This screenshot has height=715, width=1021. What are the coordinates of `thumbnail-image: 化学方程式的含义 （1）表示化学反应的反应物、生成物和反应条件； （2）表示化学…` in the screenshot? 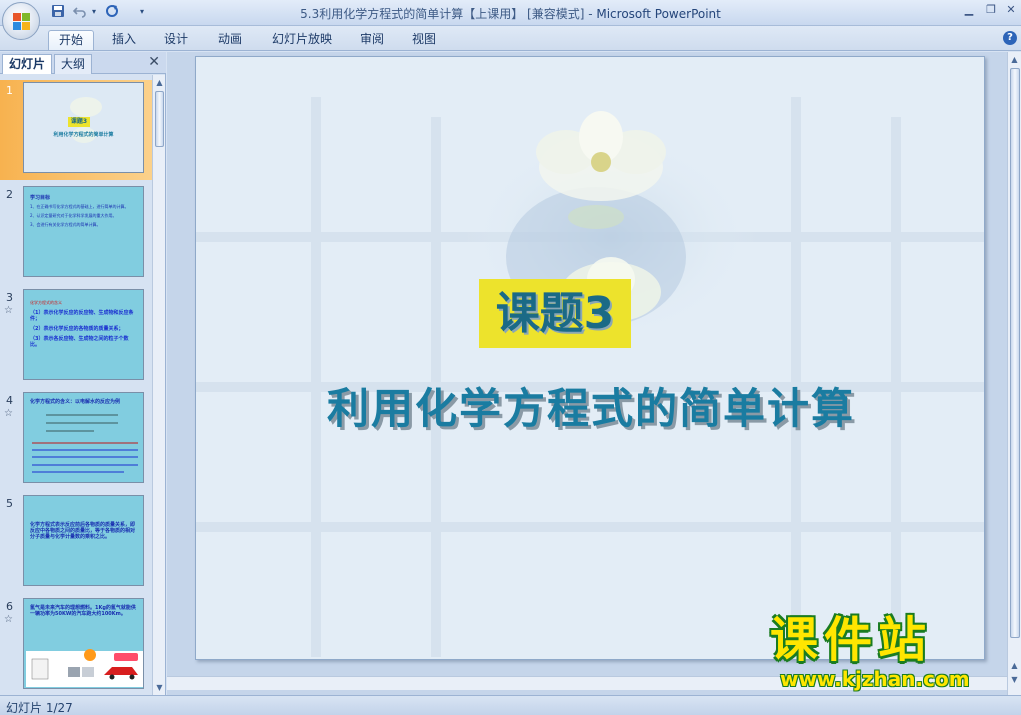 It's located at (83, 334).